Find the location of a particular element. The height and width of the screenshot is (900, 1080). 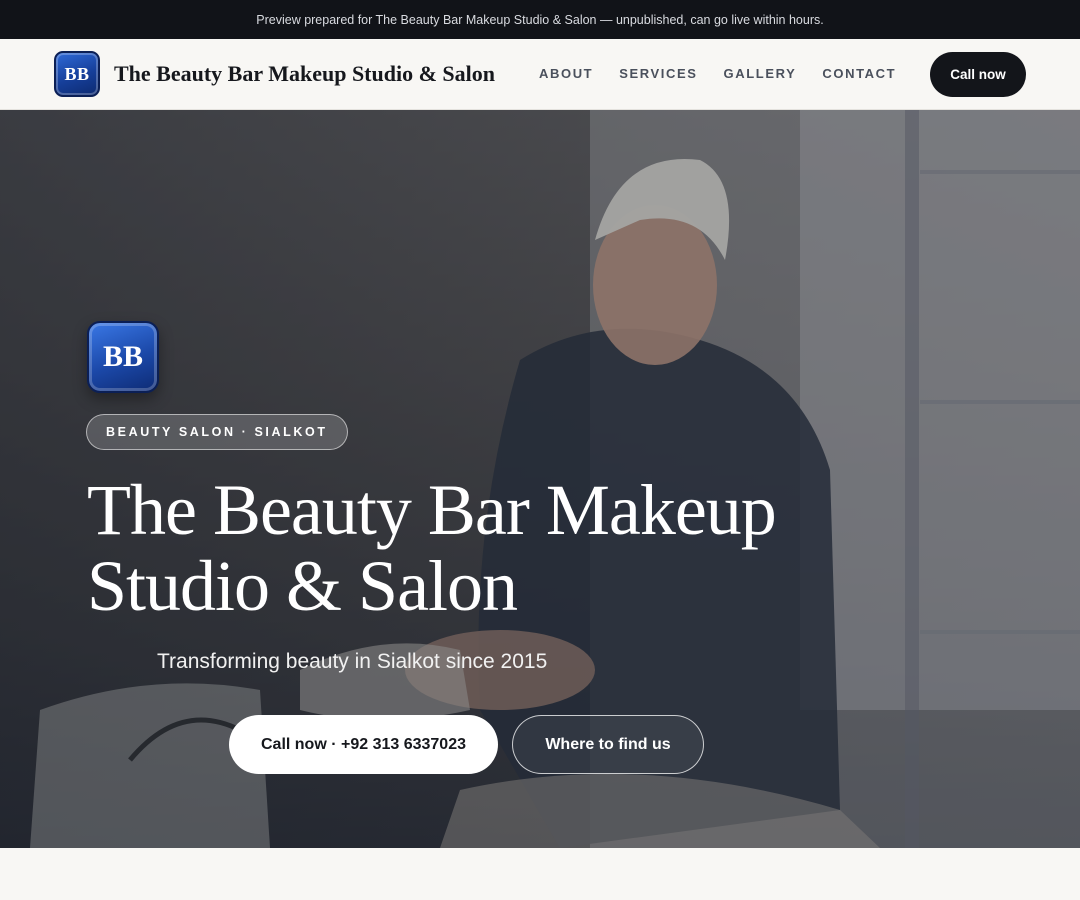

hero-location-button: Where to find us is located at coordinates (608, 744).